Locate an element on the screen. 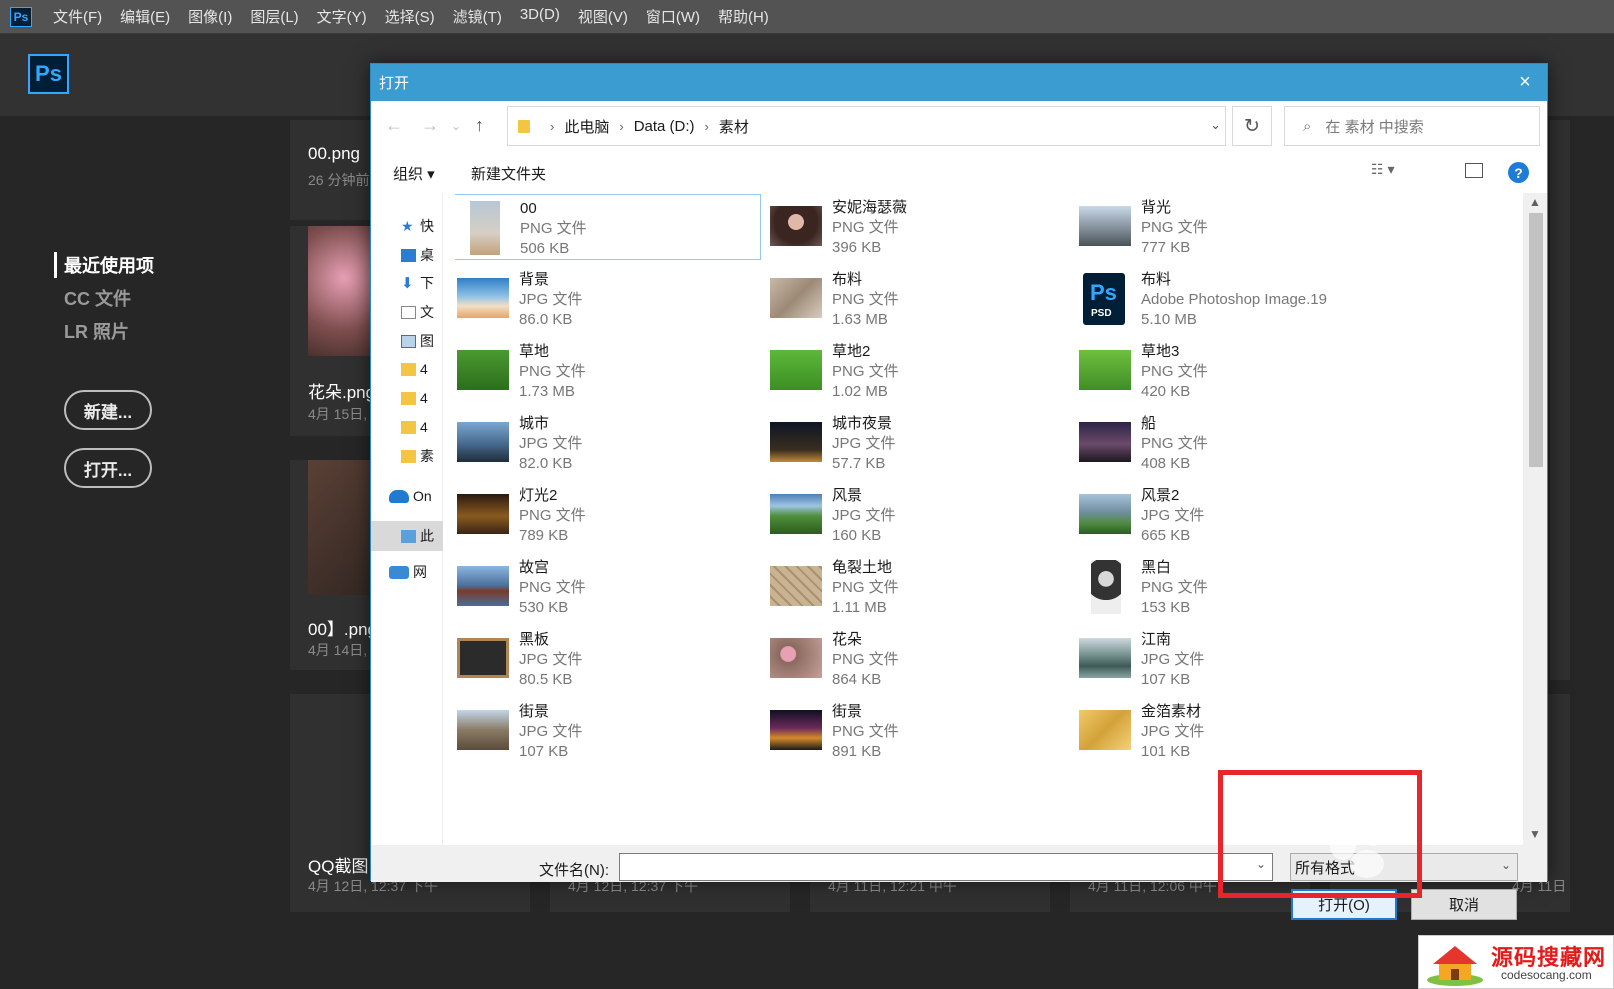 The image size is (1614, 989). sidebar-item-folder: 素 is located at coordinates (422, 456).